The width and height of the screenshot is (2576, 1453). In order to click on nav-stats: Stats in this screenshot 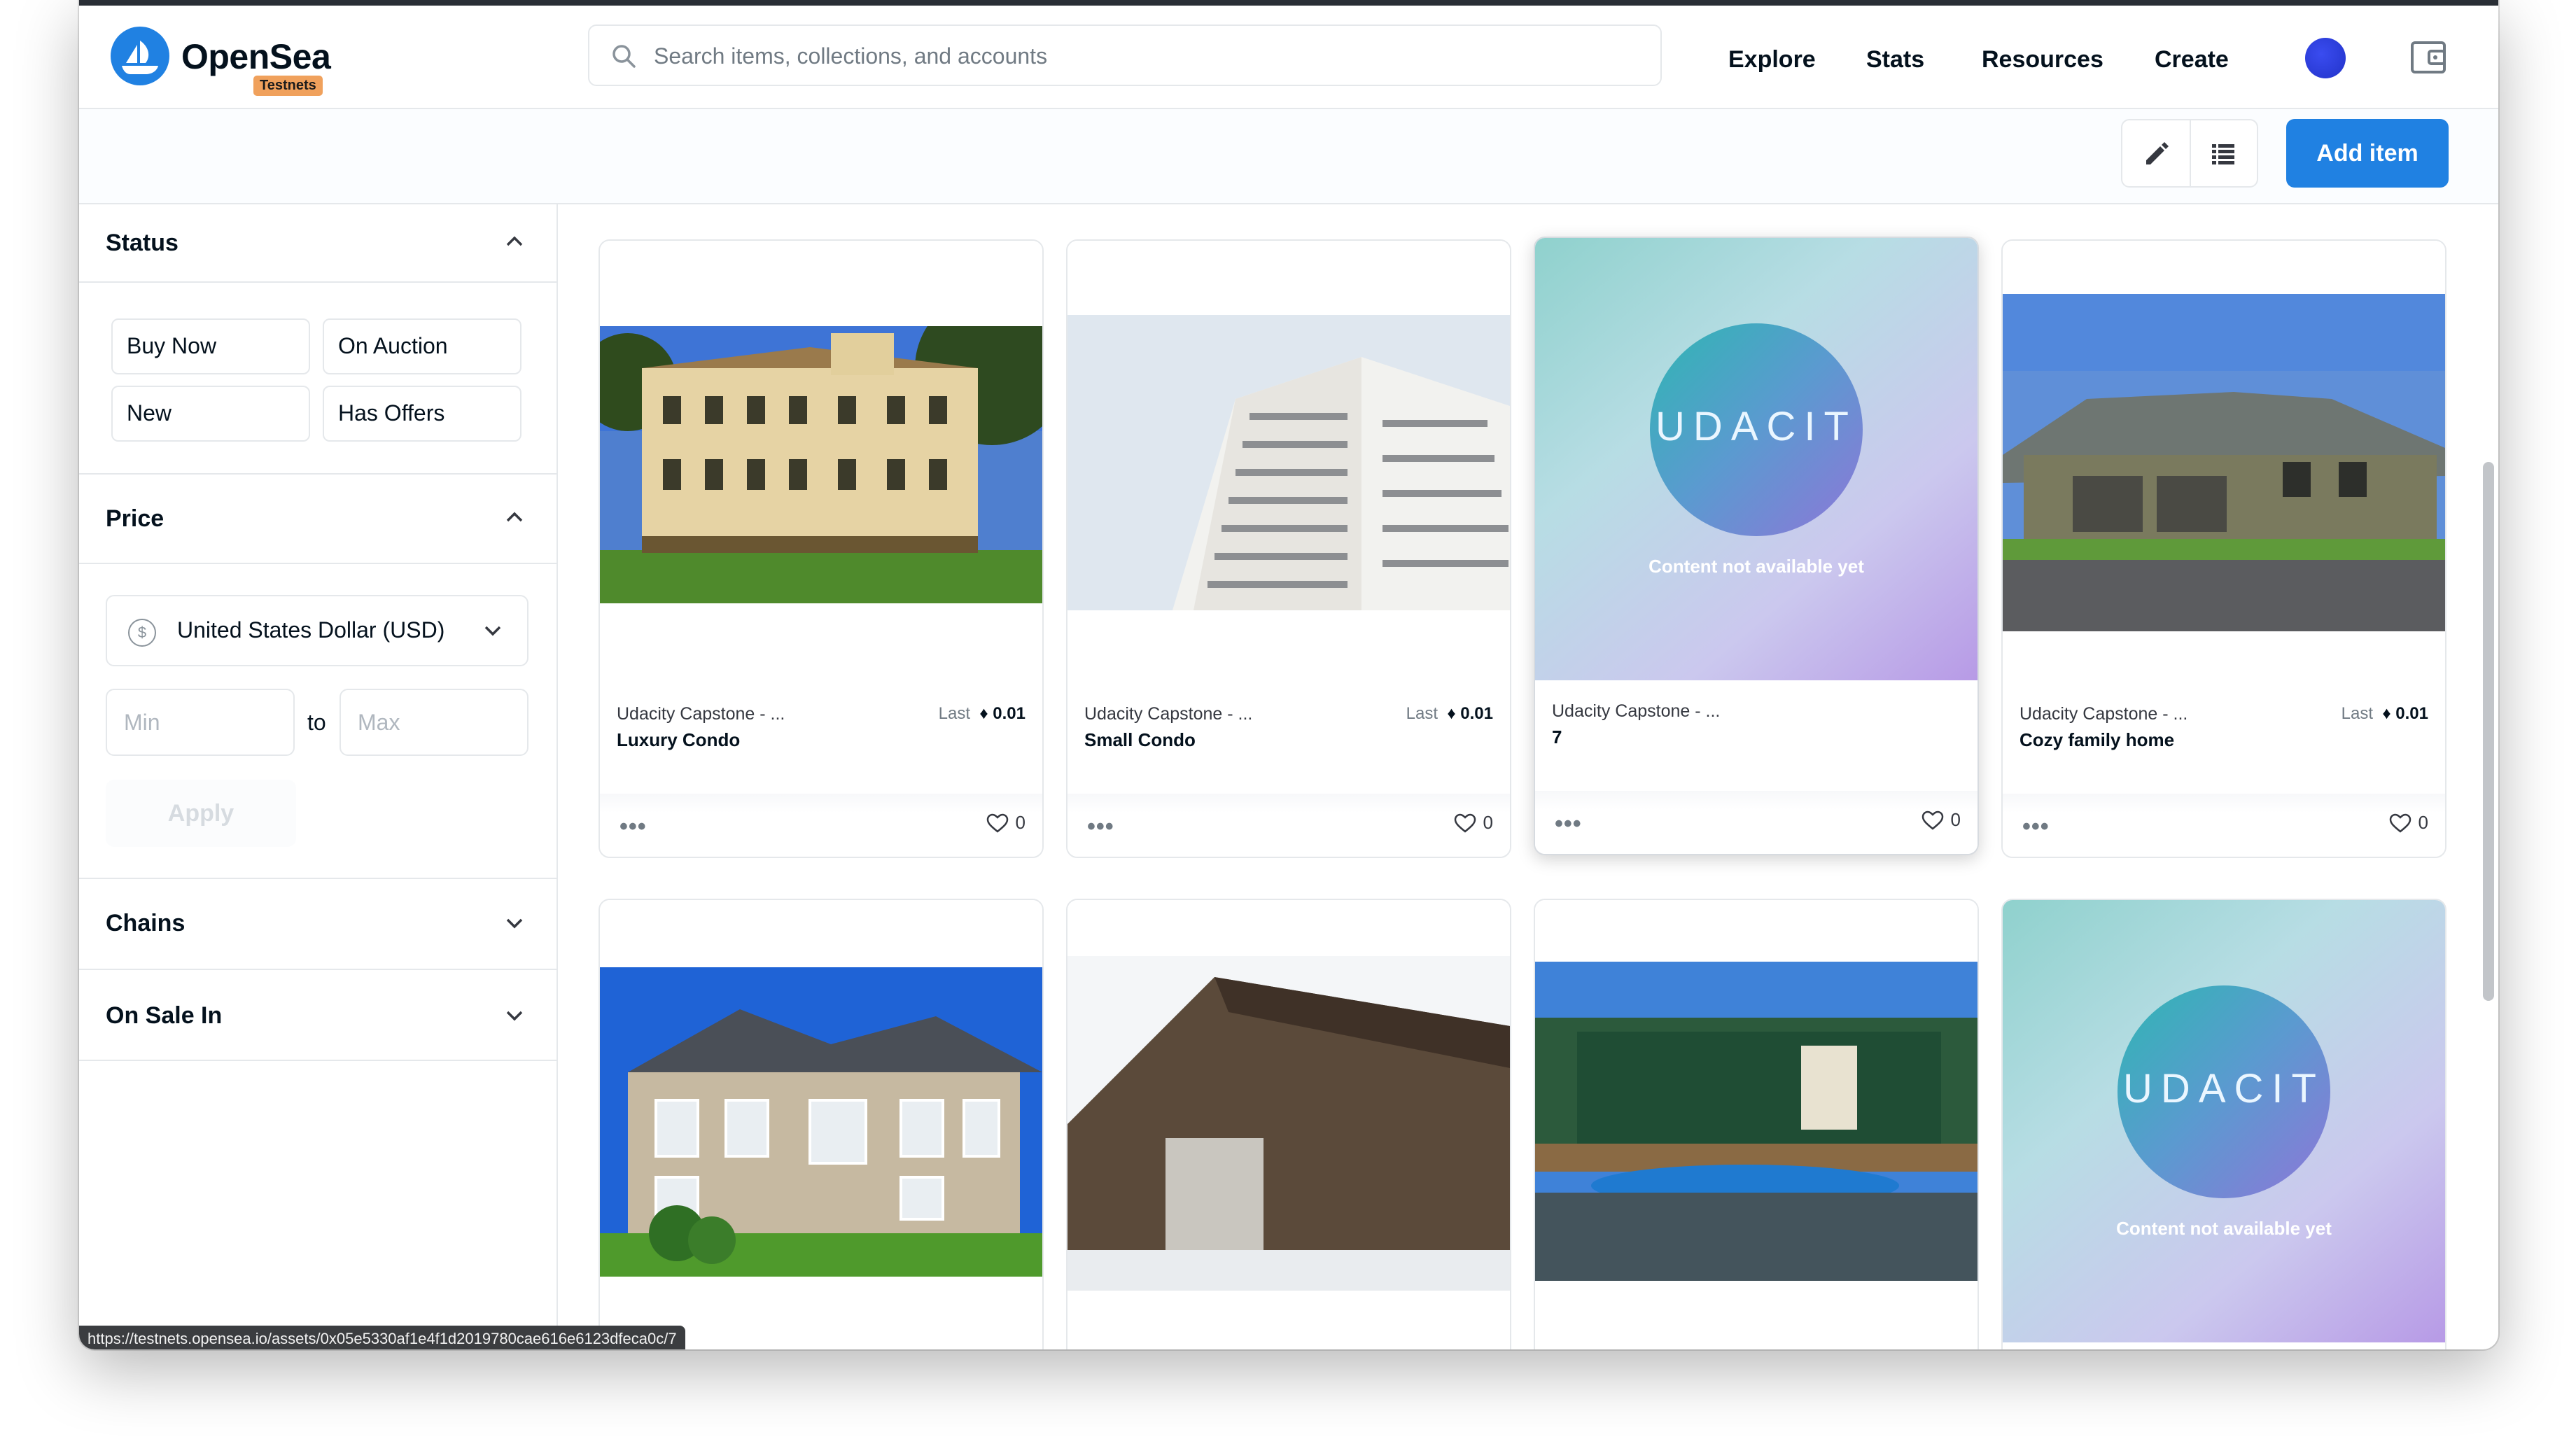, I will do `click(1895, 59)`.